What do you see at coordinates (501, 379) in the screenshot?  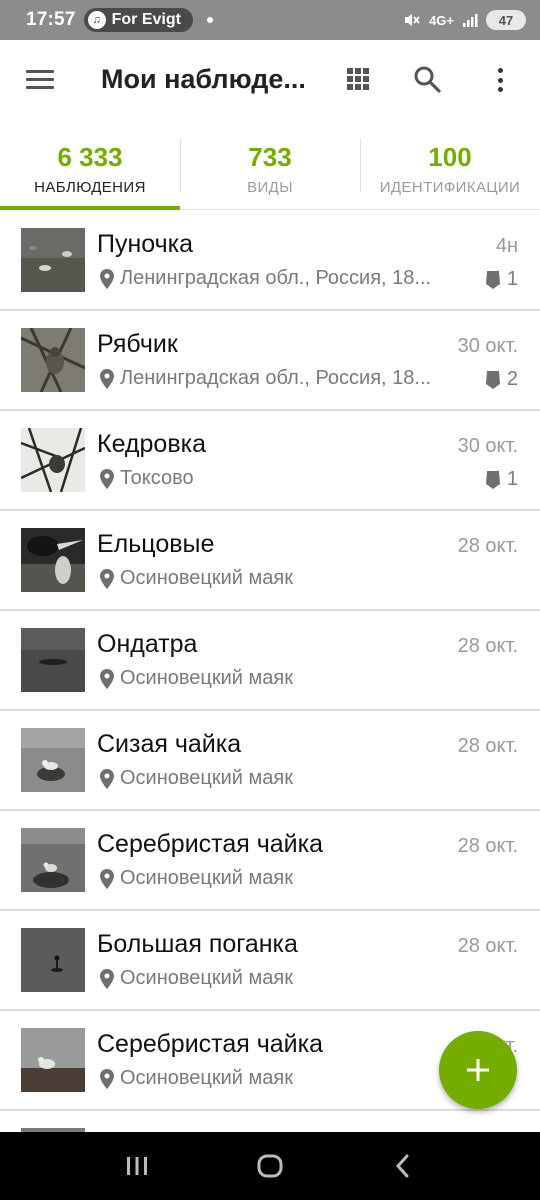 I see `identification-count: 2` at bounding box center [501, 379].